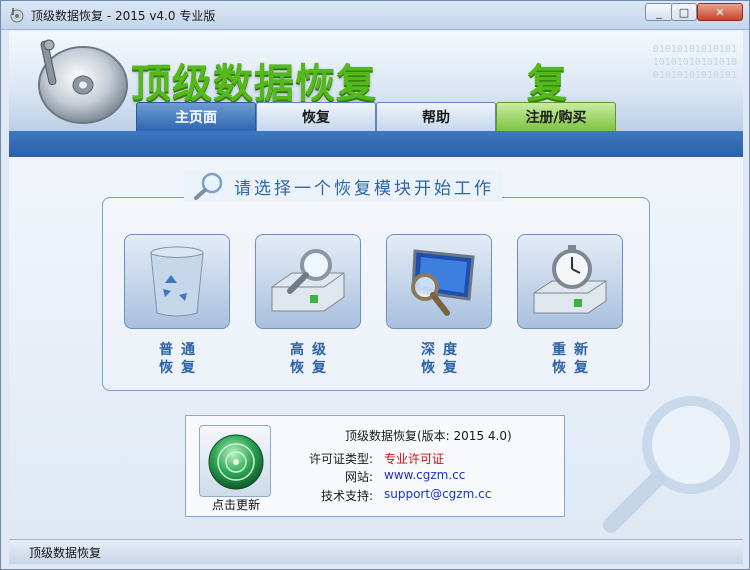  Describe the element at coordinates (376, 551) in the screenshot. I see `status-bar: 顶级数据恢复` at that location.